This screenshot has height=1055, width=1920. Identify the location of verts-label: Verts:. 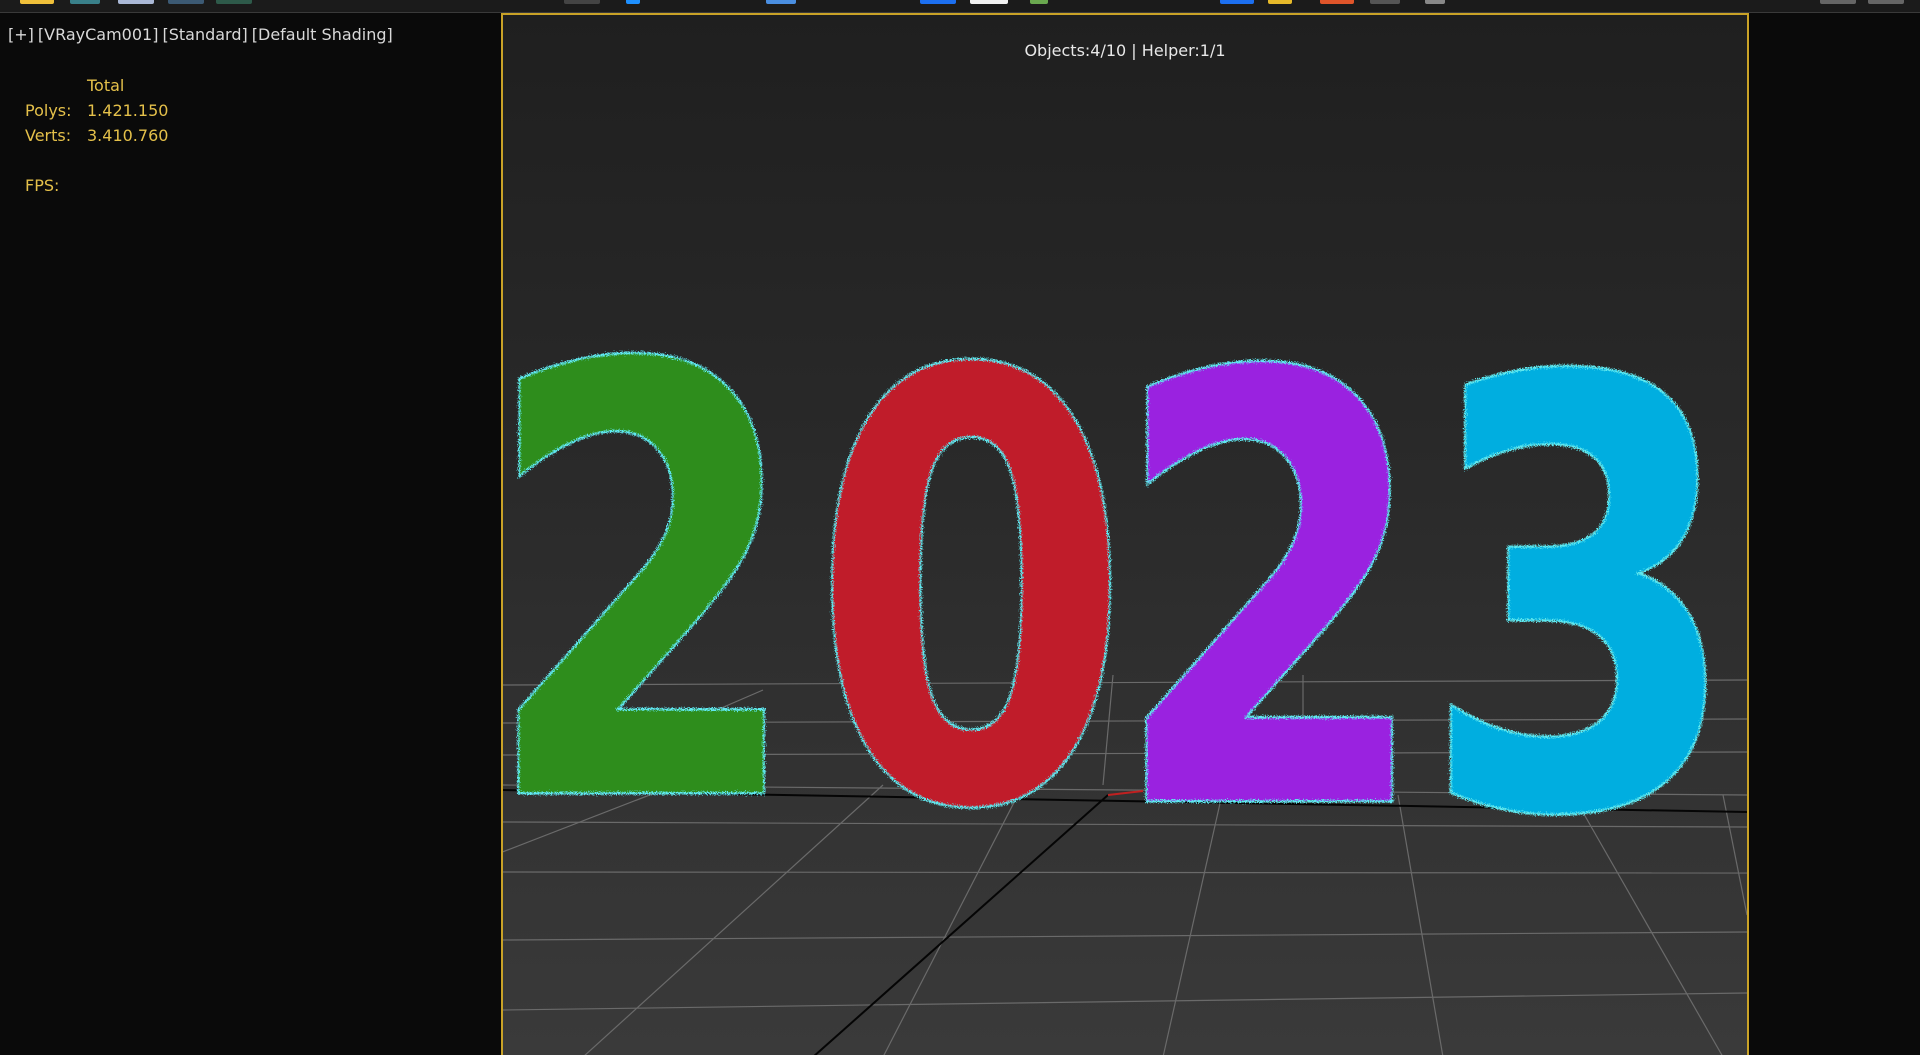
(48, 135).